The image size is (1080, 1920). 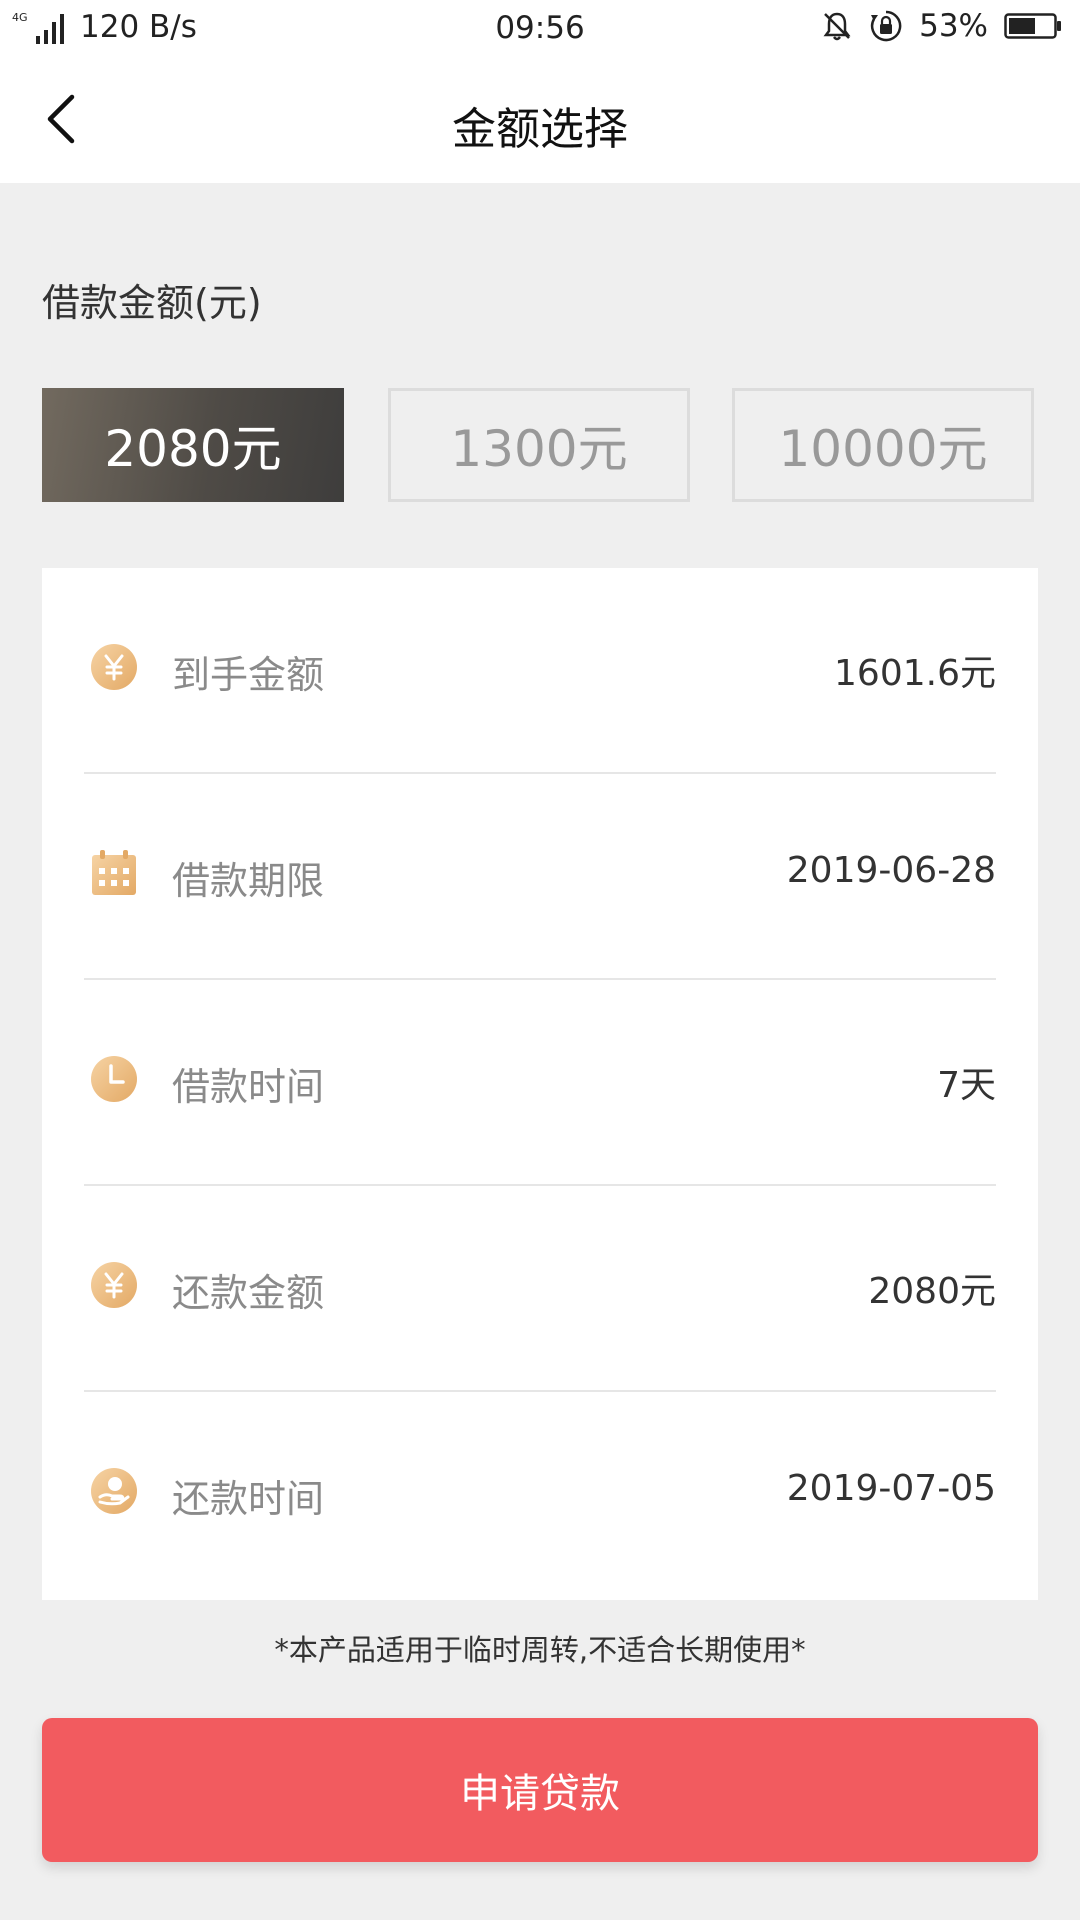 I want to click on clock-icon, so click(x=114, y=1079).